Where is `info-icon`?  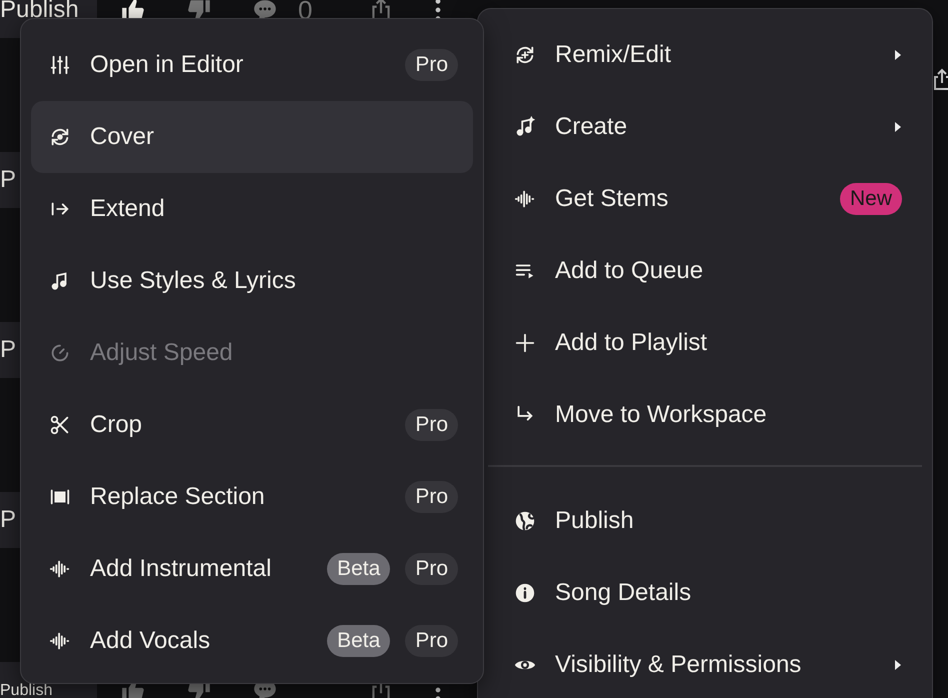 info-icon is located at coordinates (525, 593).